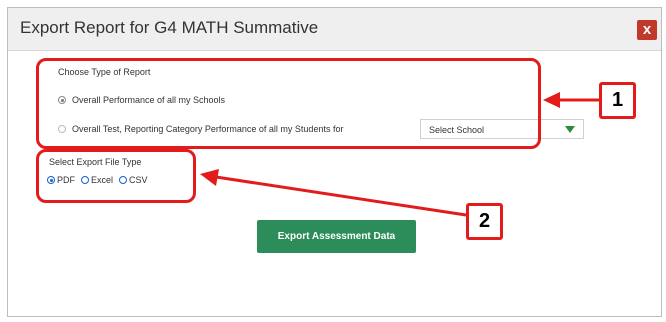 Image resolution: width=666 pixels, height=322 pixels. I want to click on dropdown-arrow-icon, so click(570, 129).